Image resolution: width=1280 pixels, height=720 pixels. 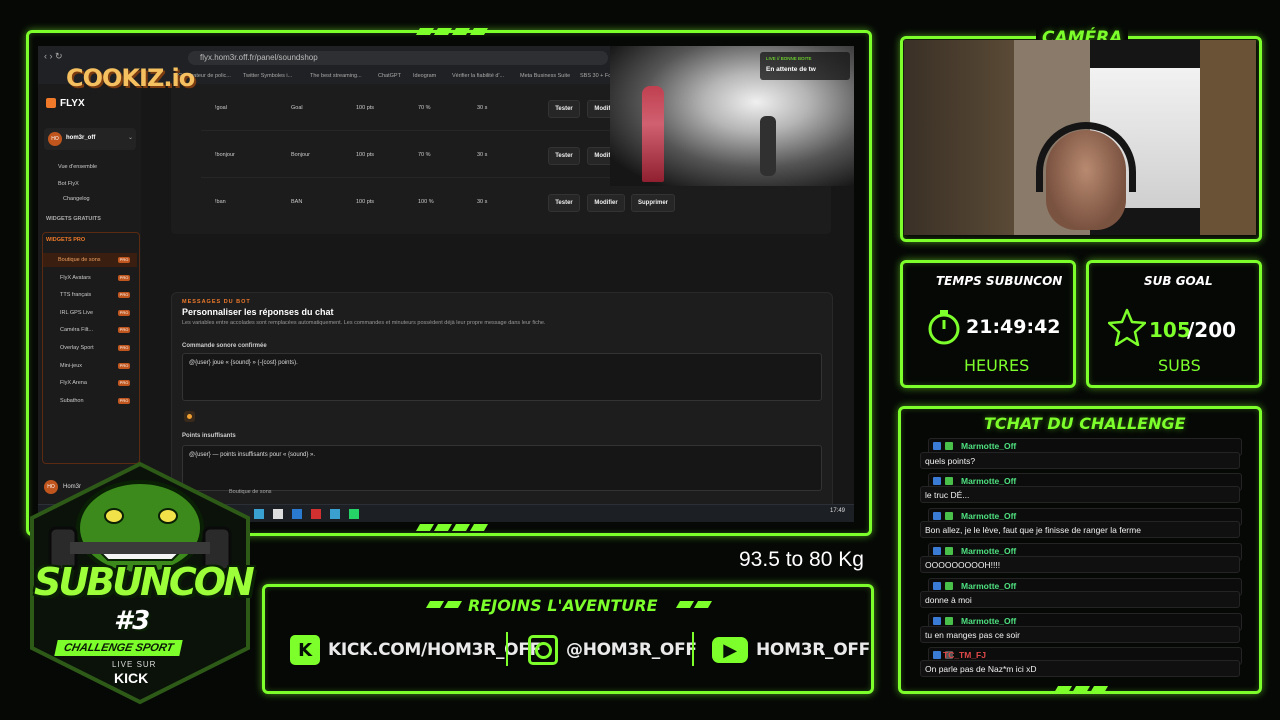 I want to click on bookmark: ChatGPT, so click(x=389, y=76).